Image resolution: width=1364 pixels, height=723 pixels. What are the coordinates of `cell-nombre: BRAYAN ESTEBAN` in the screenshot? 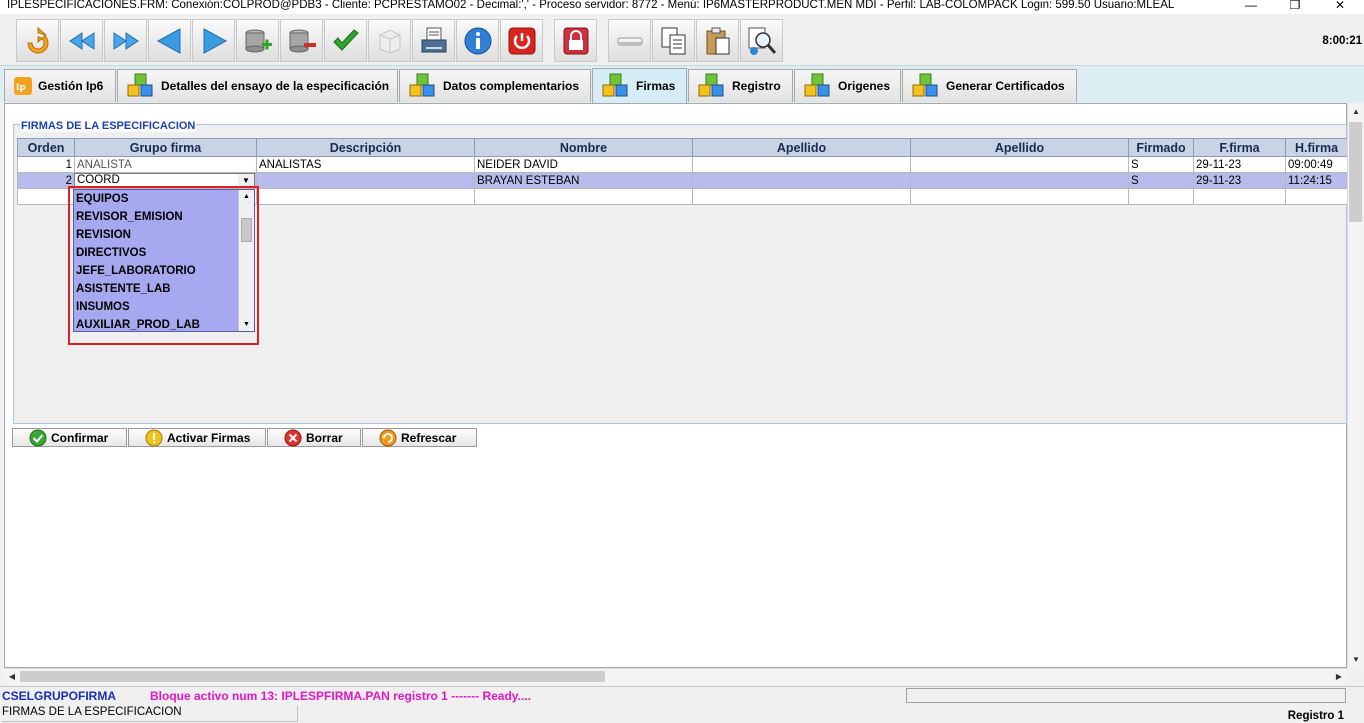 It's located at (583, 180).